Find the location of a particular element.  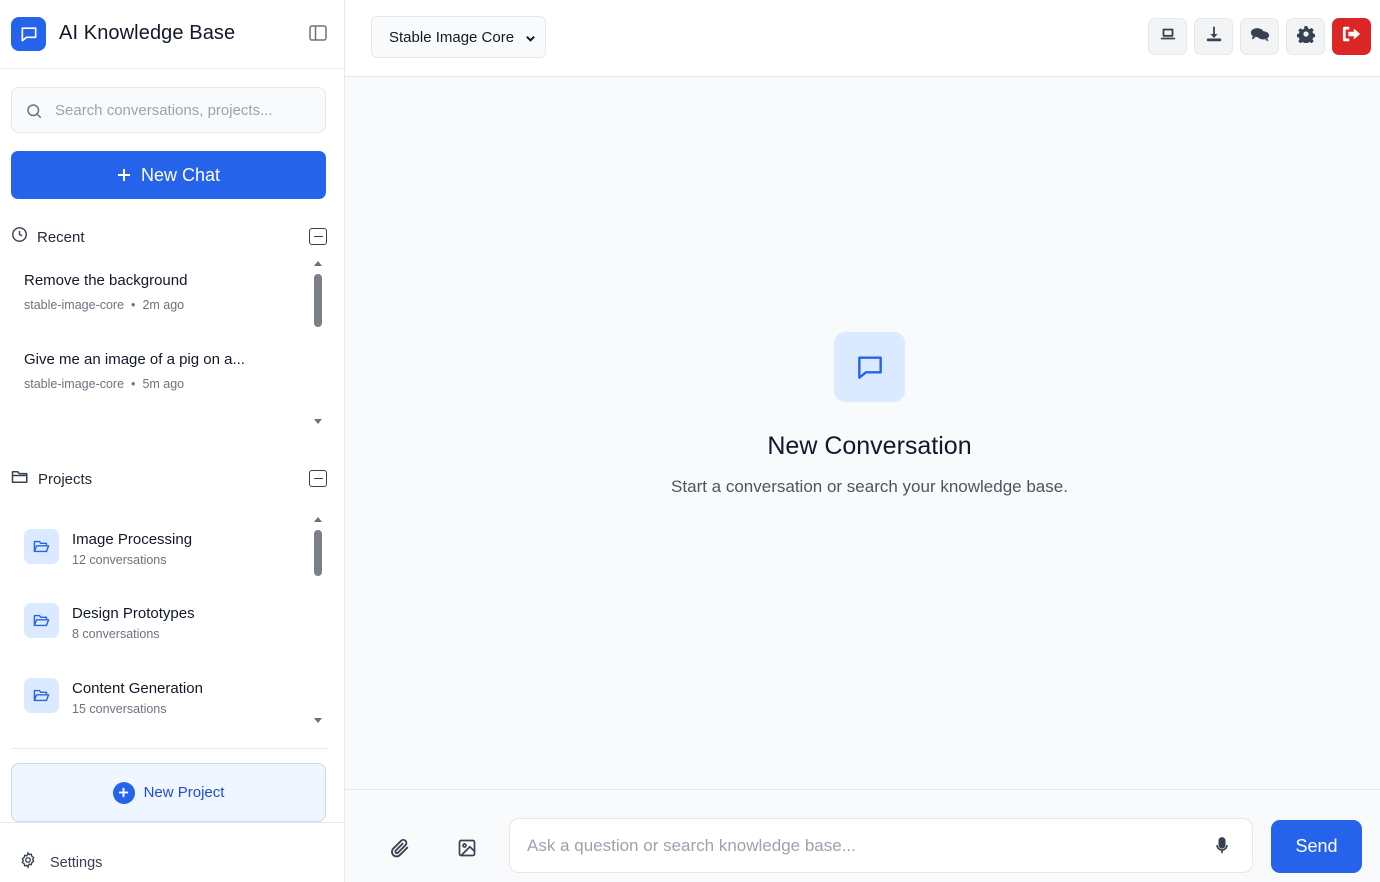

projects-section-header: Projects is located at coordinates (169, 479).